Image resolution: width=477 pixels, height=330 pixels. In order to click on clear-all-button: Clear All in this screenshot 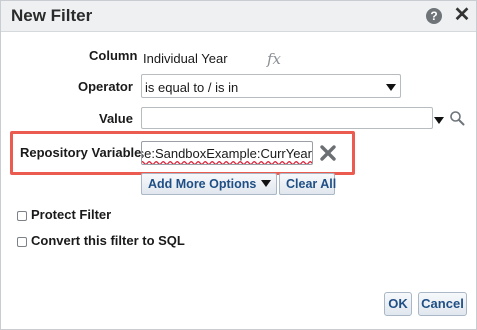, I will do `click(307, 184)`.